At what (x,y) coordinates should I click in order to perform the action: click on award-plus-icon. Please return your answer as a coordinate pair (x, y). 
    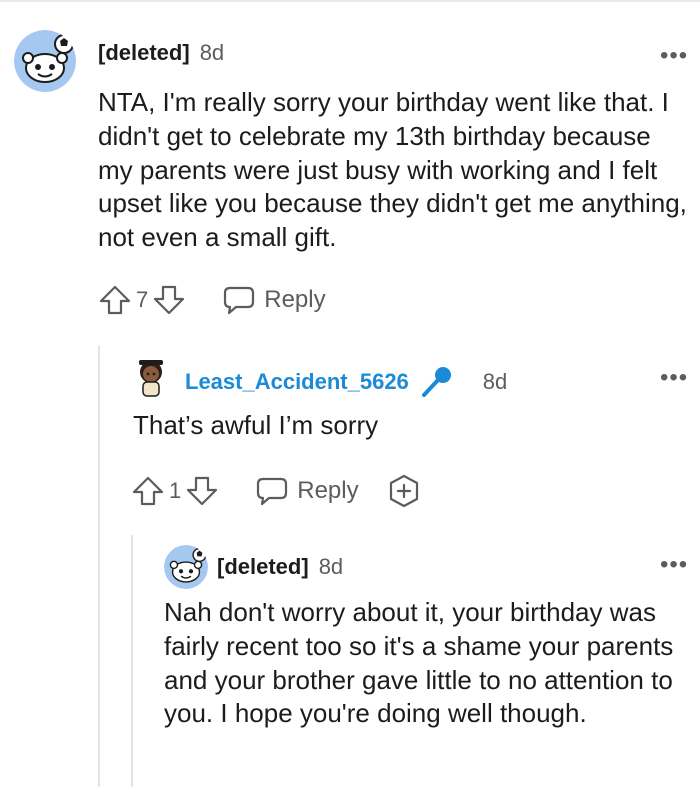
    Looking at the image, I should click on (404, 491).